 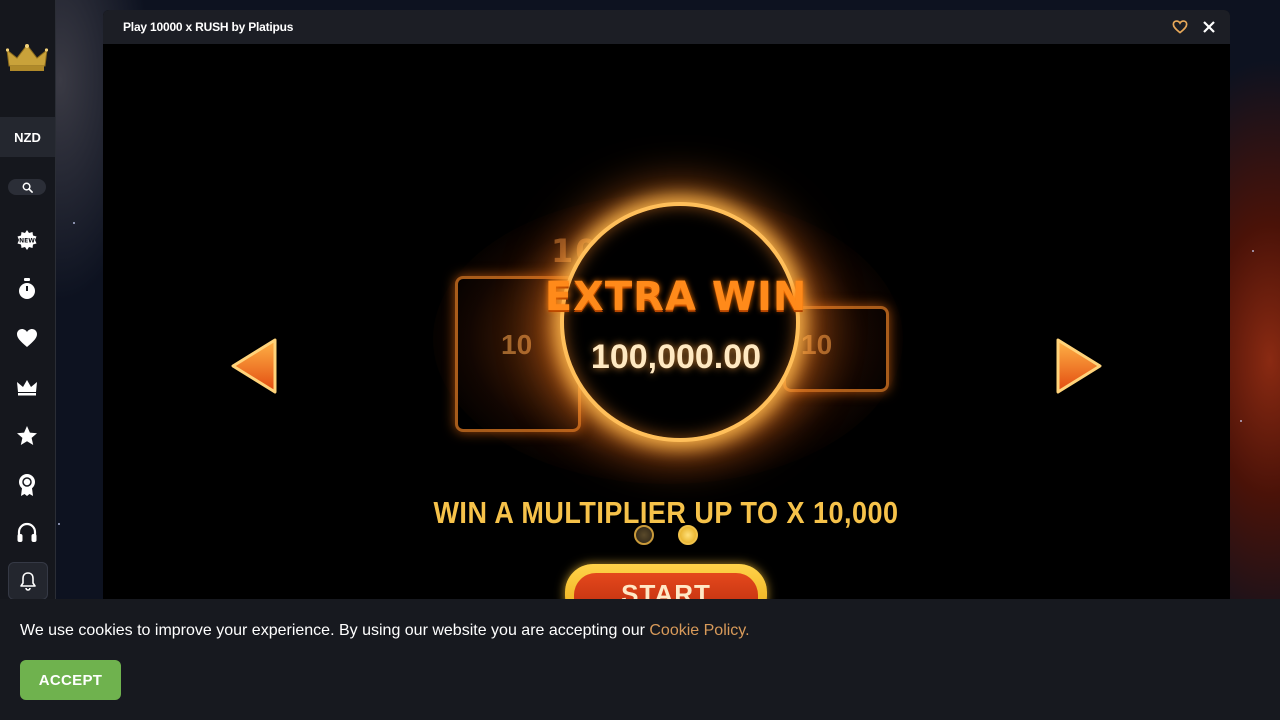 I want to click on currency-selector: NZD, so click(x=27, y=137).